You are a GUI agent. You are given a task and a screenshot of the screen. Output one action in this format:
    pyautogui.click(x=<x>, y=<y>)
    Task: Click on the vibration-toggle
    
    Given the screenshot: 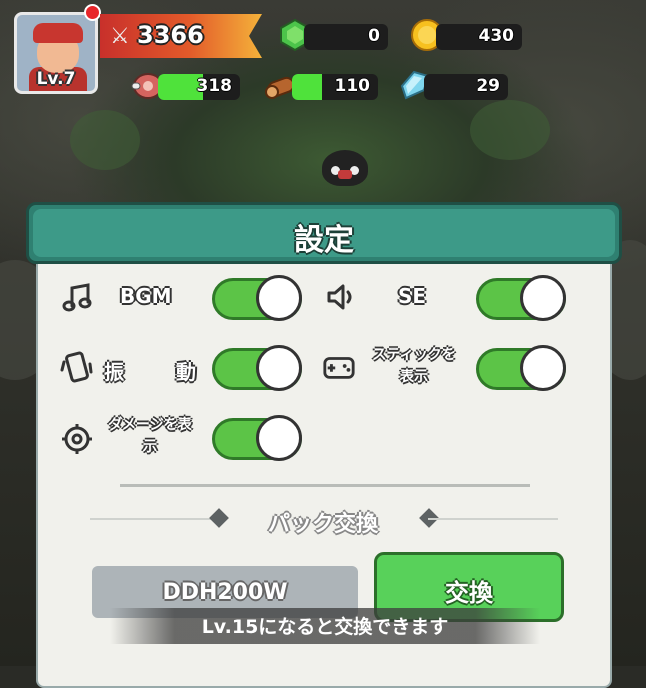 What is the action you would take?
    pyautogui.click(x=257, y=368)
    